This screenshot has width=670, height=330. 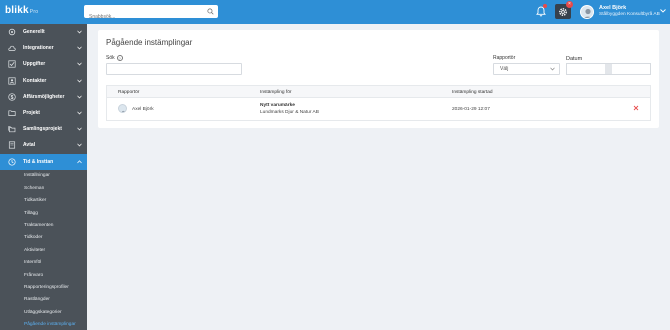 What do you see at coordinates (608, 69) in the screenshot?
I see `date-range-separator` at bounding box center [608, 69].